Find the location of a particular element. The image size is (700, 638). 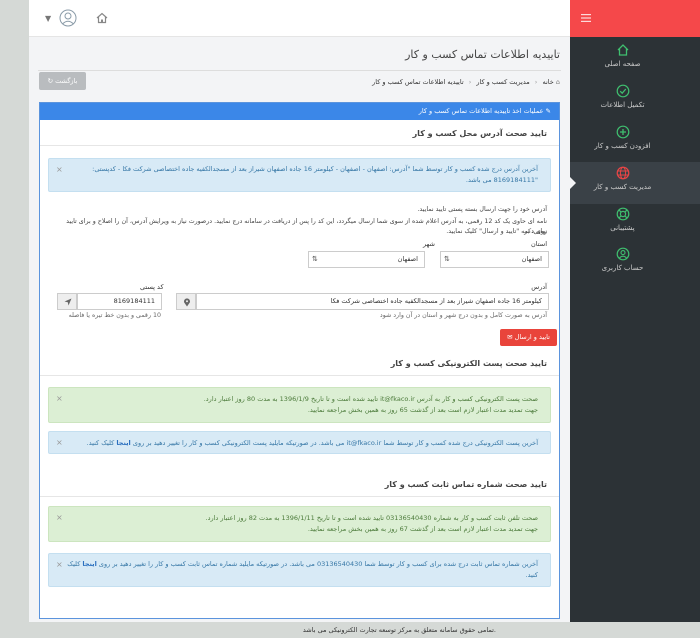

address-label: آدرس is located at coordinates (539, 287).